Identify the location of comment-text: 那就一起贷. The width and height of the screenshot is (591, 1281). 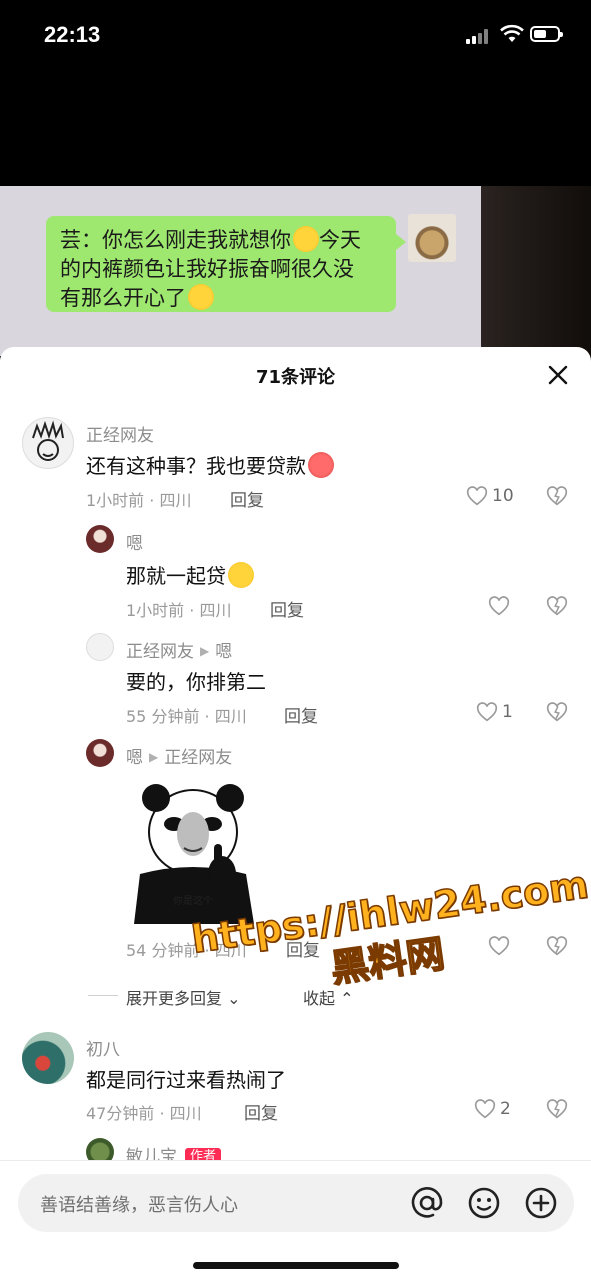
(190, 574).